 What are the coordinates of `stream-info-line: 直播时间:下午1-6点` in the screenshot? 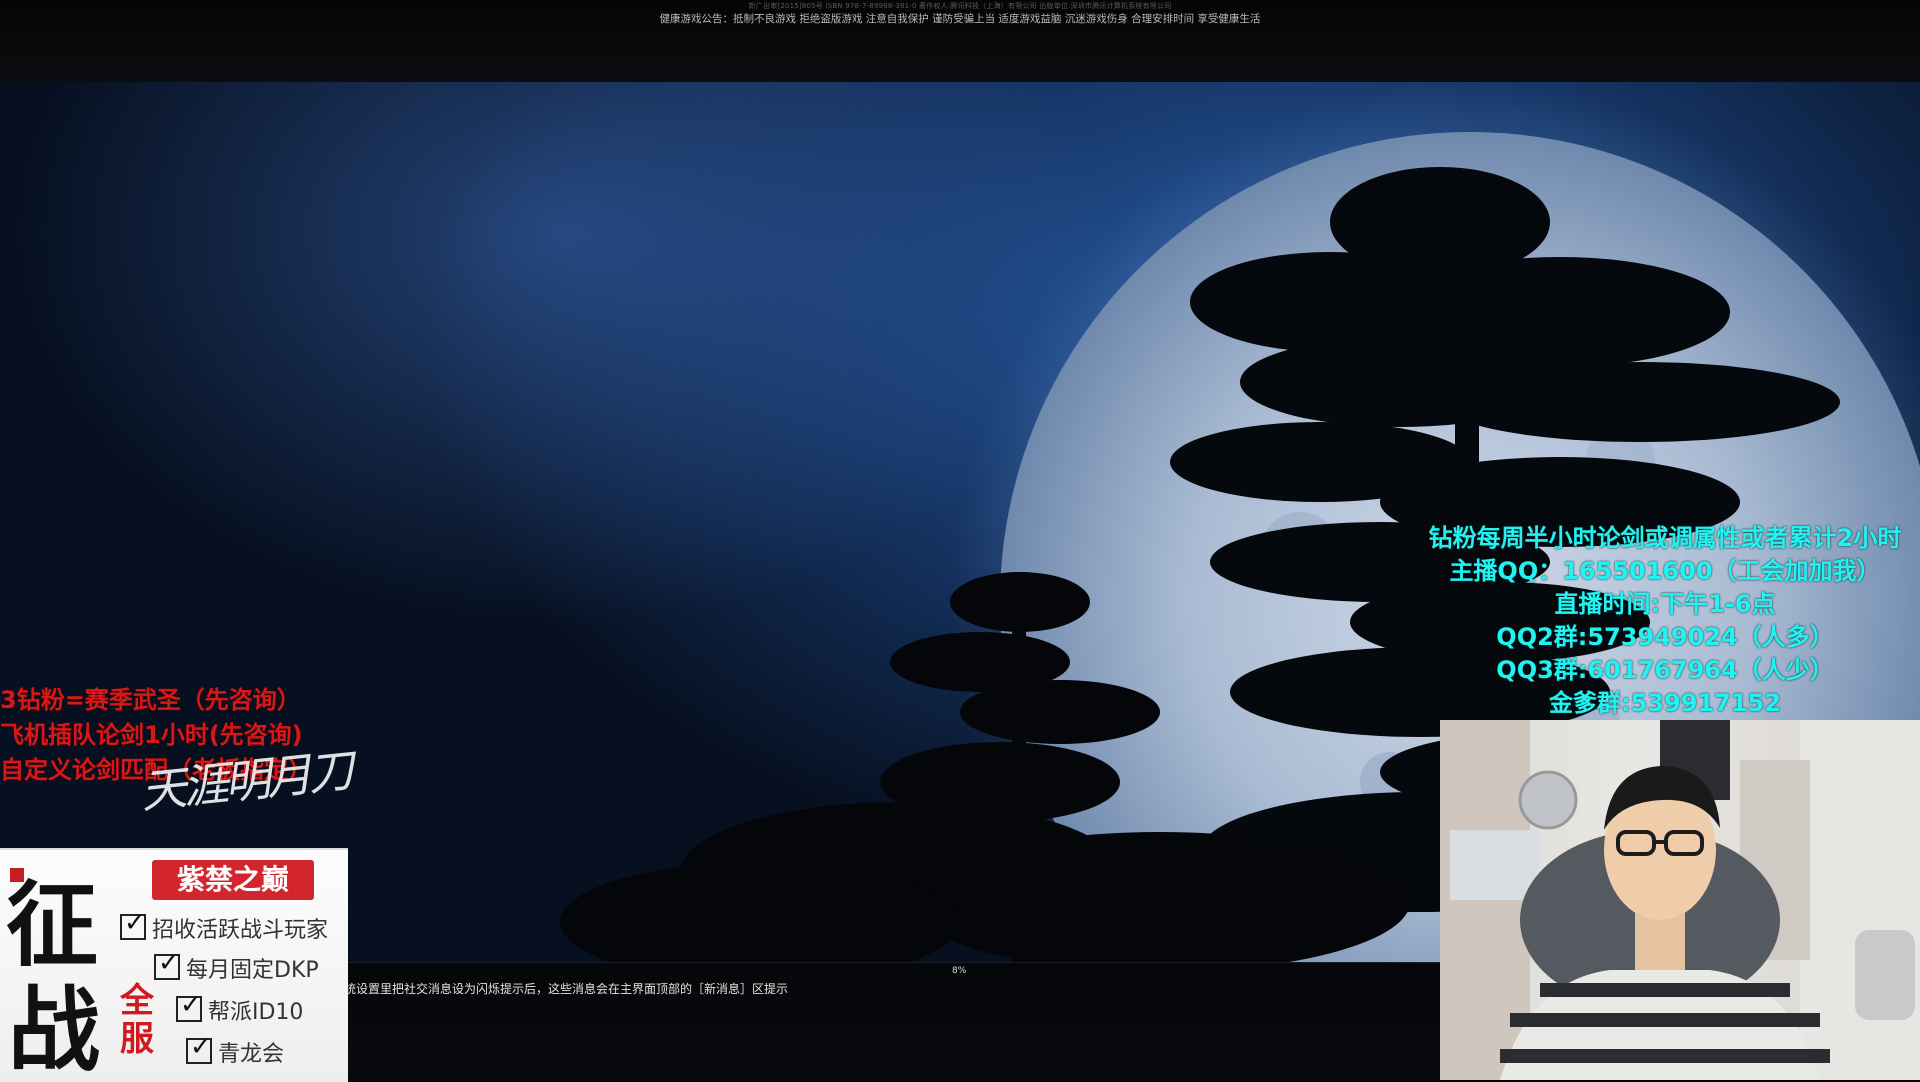 It's located at (1665, 604).